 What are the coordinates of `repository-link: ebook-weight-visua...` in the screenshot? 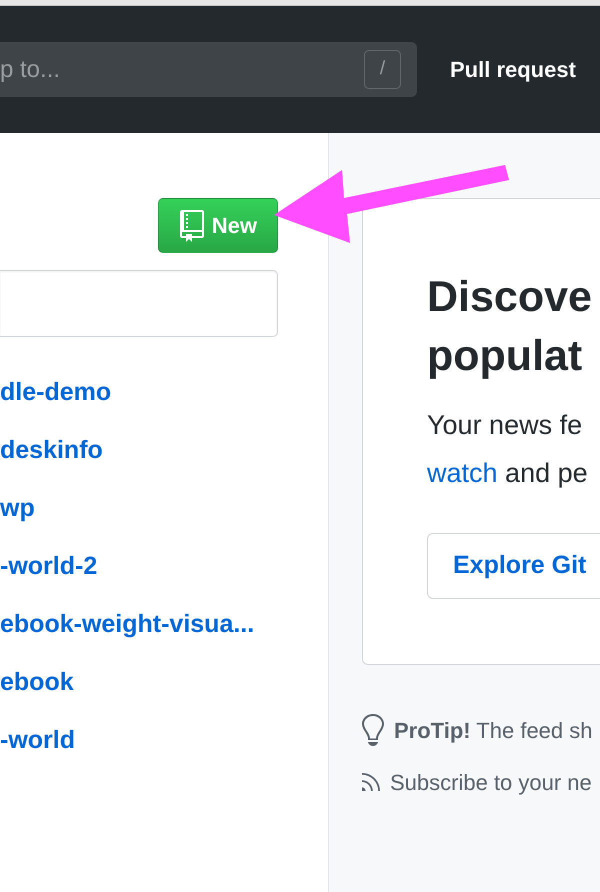 It's located at (127, 624).